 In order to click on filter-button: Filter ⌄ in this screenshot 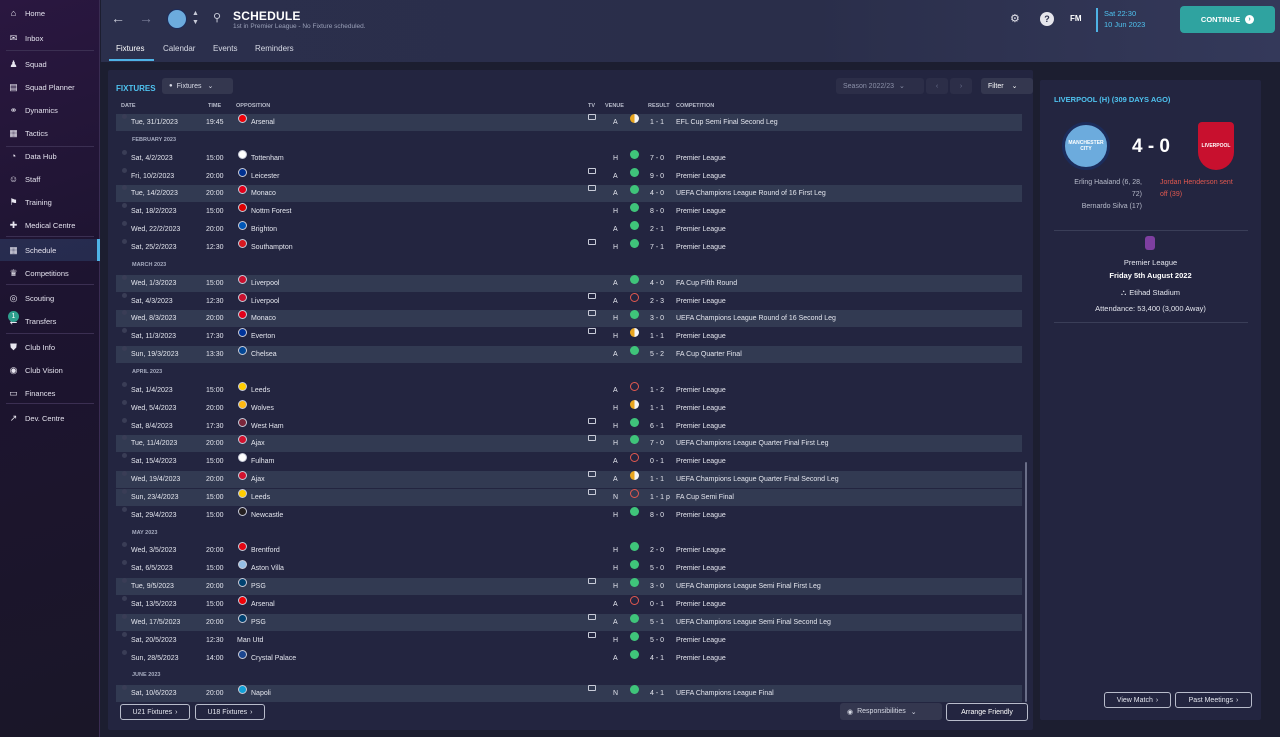, I will do `click(1007, 86)`.